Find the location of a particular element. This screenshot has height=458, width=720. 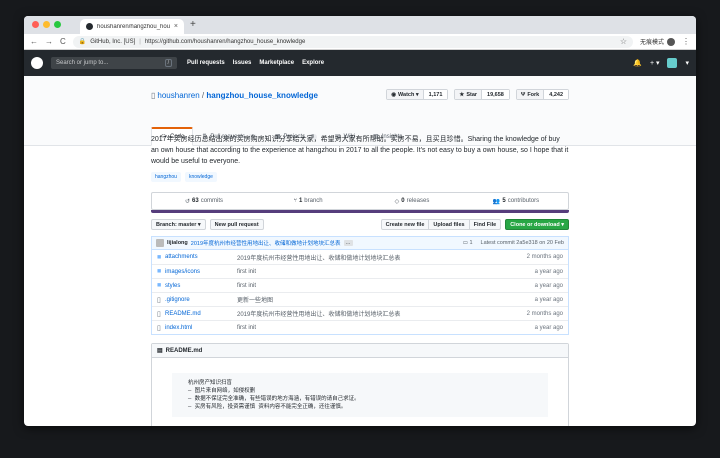

star-button: ★ Star 19,658 is located at coordinates (482, 94).